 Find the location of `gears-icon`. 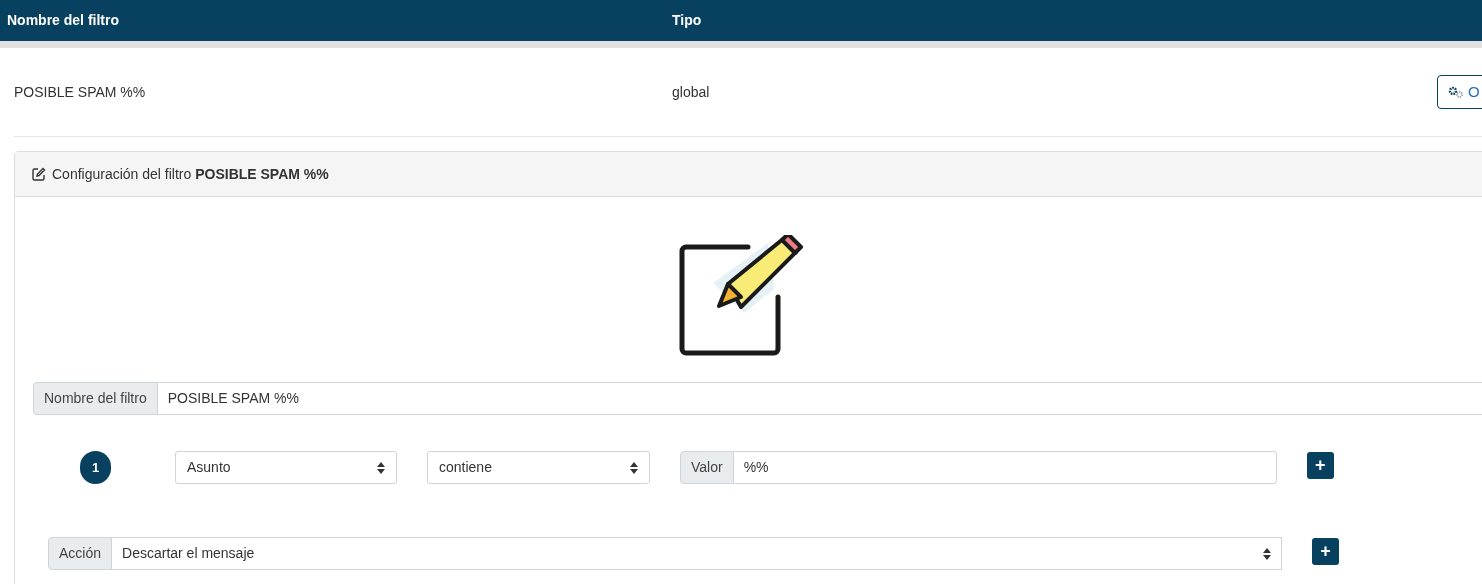

gears-icon is located at coordinates (1456, 92).